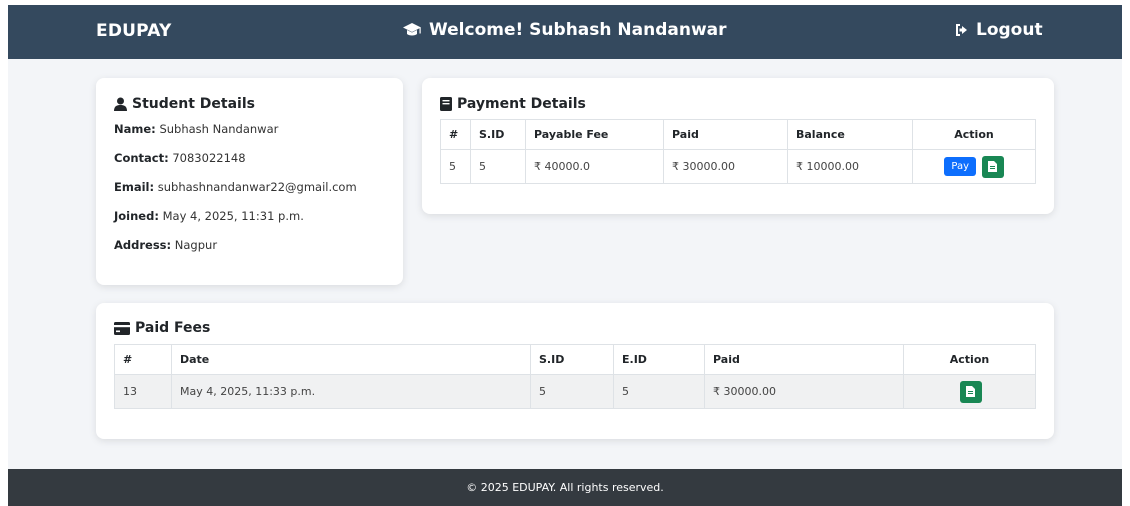 The image size is (1130, 506). I want to click on contact-value: 7083022148, so click(209, 158).